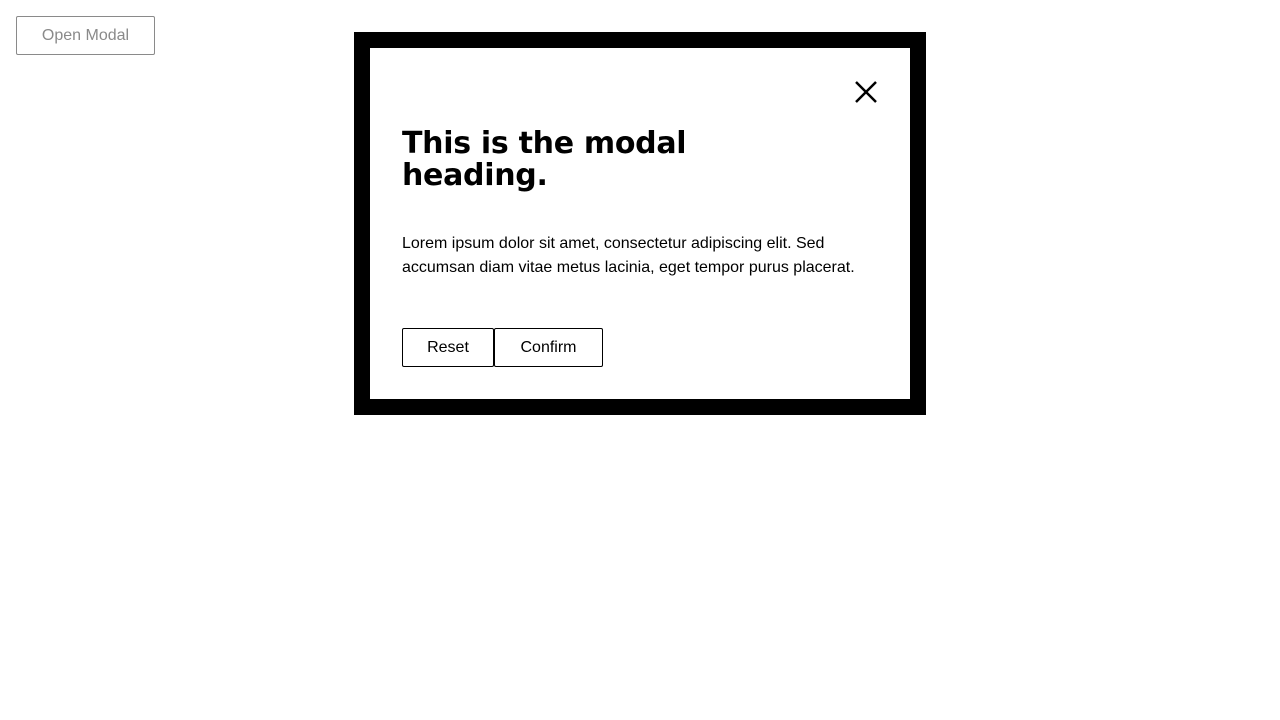 This screenshot has width=1280, height=720. What do you see at coordinates (548, 347) in the screenshot?
I see `confirm-button: Confirm` at bounding box center [548, 347].